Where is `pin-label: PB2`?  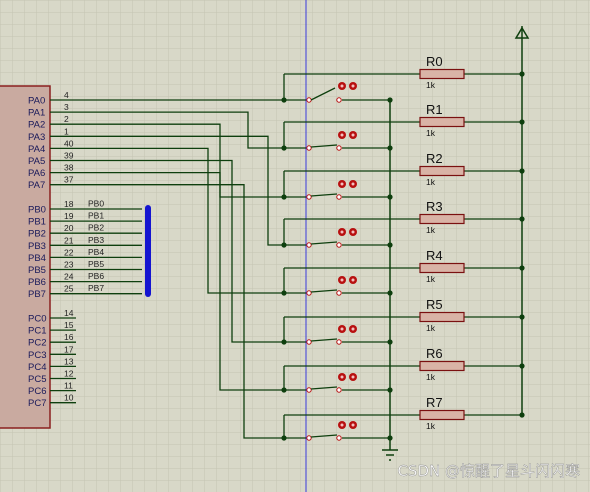 pin-label: PB2 is located at coordinates (37, 234).